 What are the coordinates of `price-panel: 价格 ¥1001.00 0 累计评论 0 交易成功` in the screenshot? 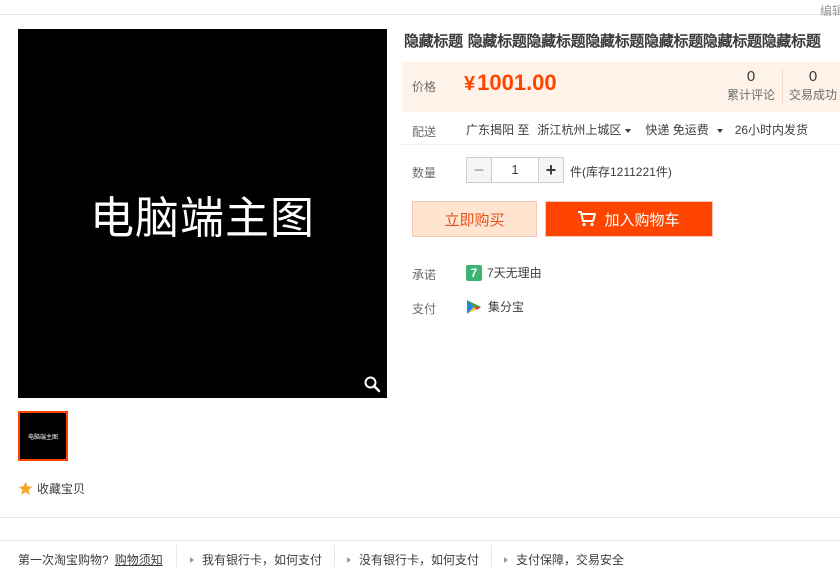 It's located at (621, 87).